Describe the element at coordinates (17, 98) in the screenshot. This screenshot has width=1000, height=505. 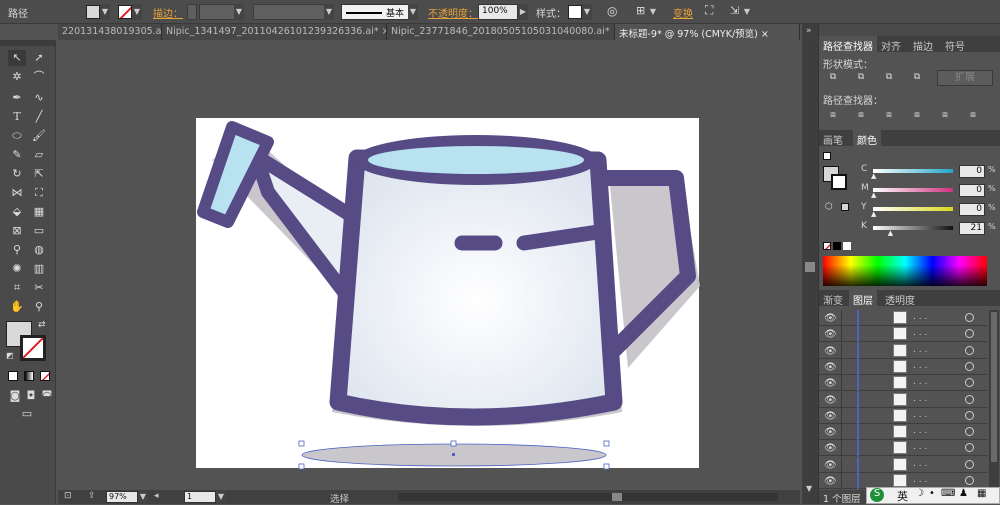
I see `pen-tool-icon: ✒` at that location.